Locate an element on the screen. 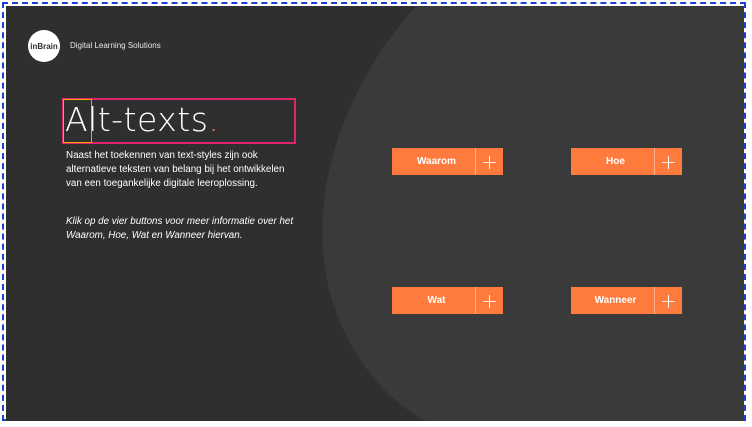 The height and width of the screenshot is (427, 752). page-title: Alt-texts. is located at coordinates (142, 119).